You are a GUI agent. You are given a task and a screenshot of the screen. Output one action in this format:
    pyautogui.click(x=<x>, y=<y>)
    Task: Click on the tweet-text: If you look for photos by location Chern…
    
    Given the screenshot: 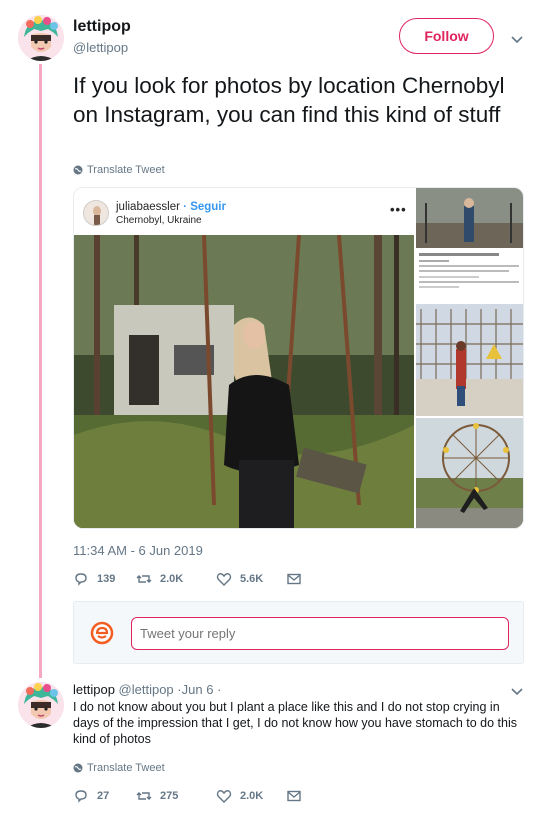 What is the action you would take?
    pyautogui.click(x=289, y=100)
    